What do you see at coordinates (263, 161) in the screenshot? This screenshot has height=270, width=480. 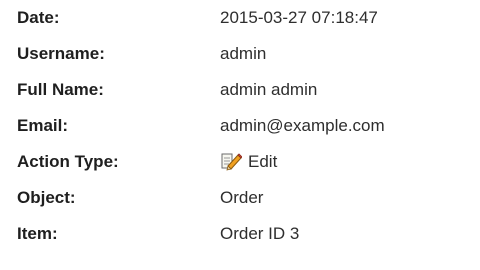 I see `action-type-text: Edit` at bounding box center [263, 161].